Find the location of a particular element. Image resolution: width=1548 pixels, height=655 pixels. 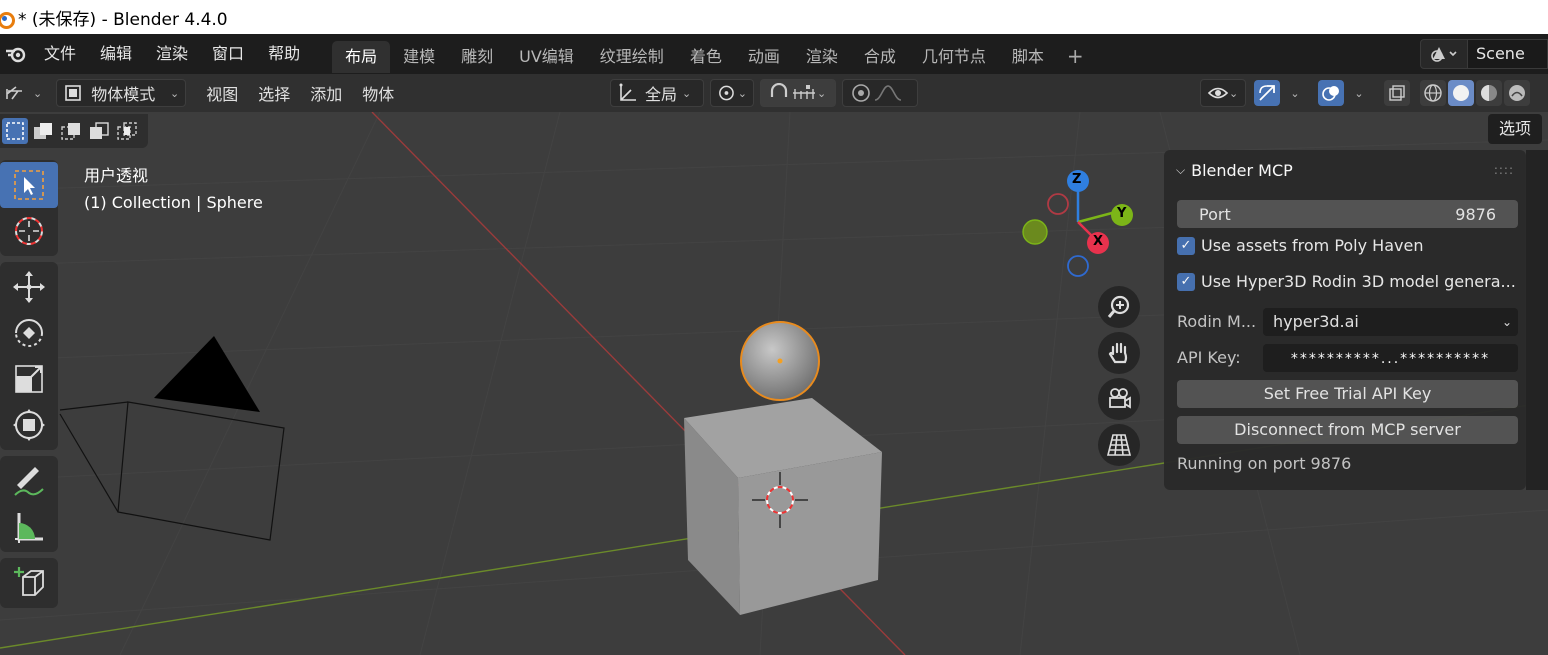

gizmo-y-label: Y is located at coordinates (1121, 213).